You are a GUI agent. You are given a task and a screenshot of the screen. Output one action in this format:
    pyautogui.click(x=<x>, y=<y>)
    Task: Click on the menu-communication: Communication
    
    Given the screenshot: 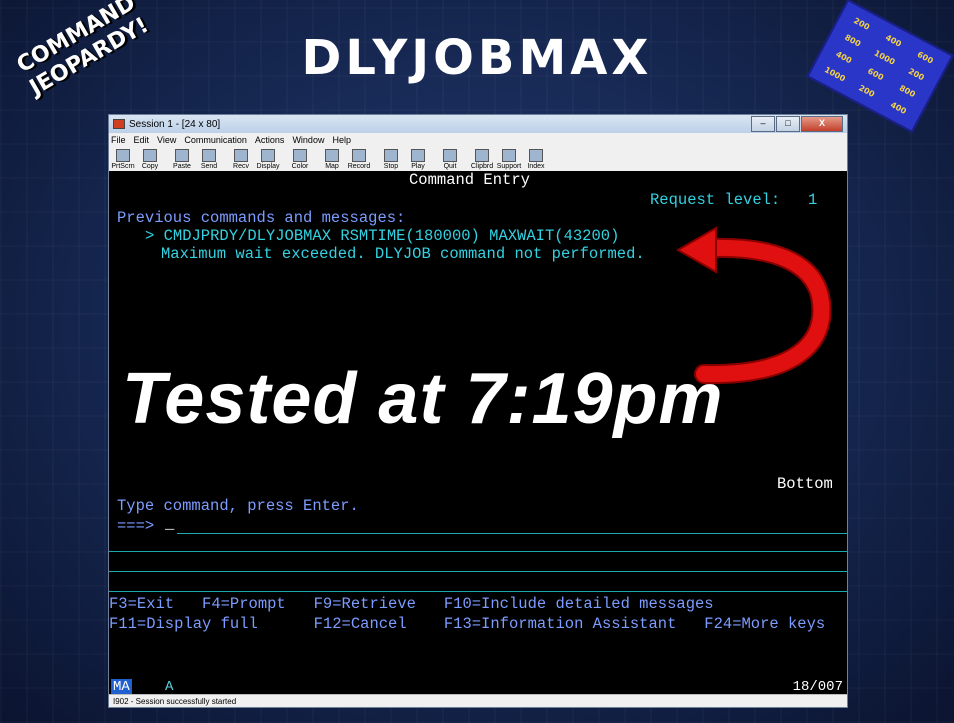 What is the action you would take?
    pyautogui.click(x=215, y=140)
    